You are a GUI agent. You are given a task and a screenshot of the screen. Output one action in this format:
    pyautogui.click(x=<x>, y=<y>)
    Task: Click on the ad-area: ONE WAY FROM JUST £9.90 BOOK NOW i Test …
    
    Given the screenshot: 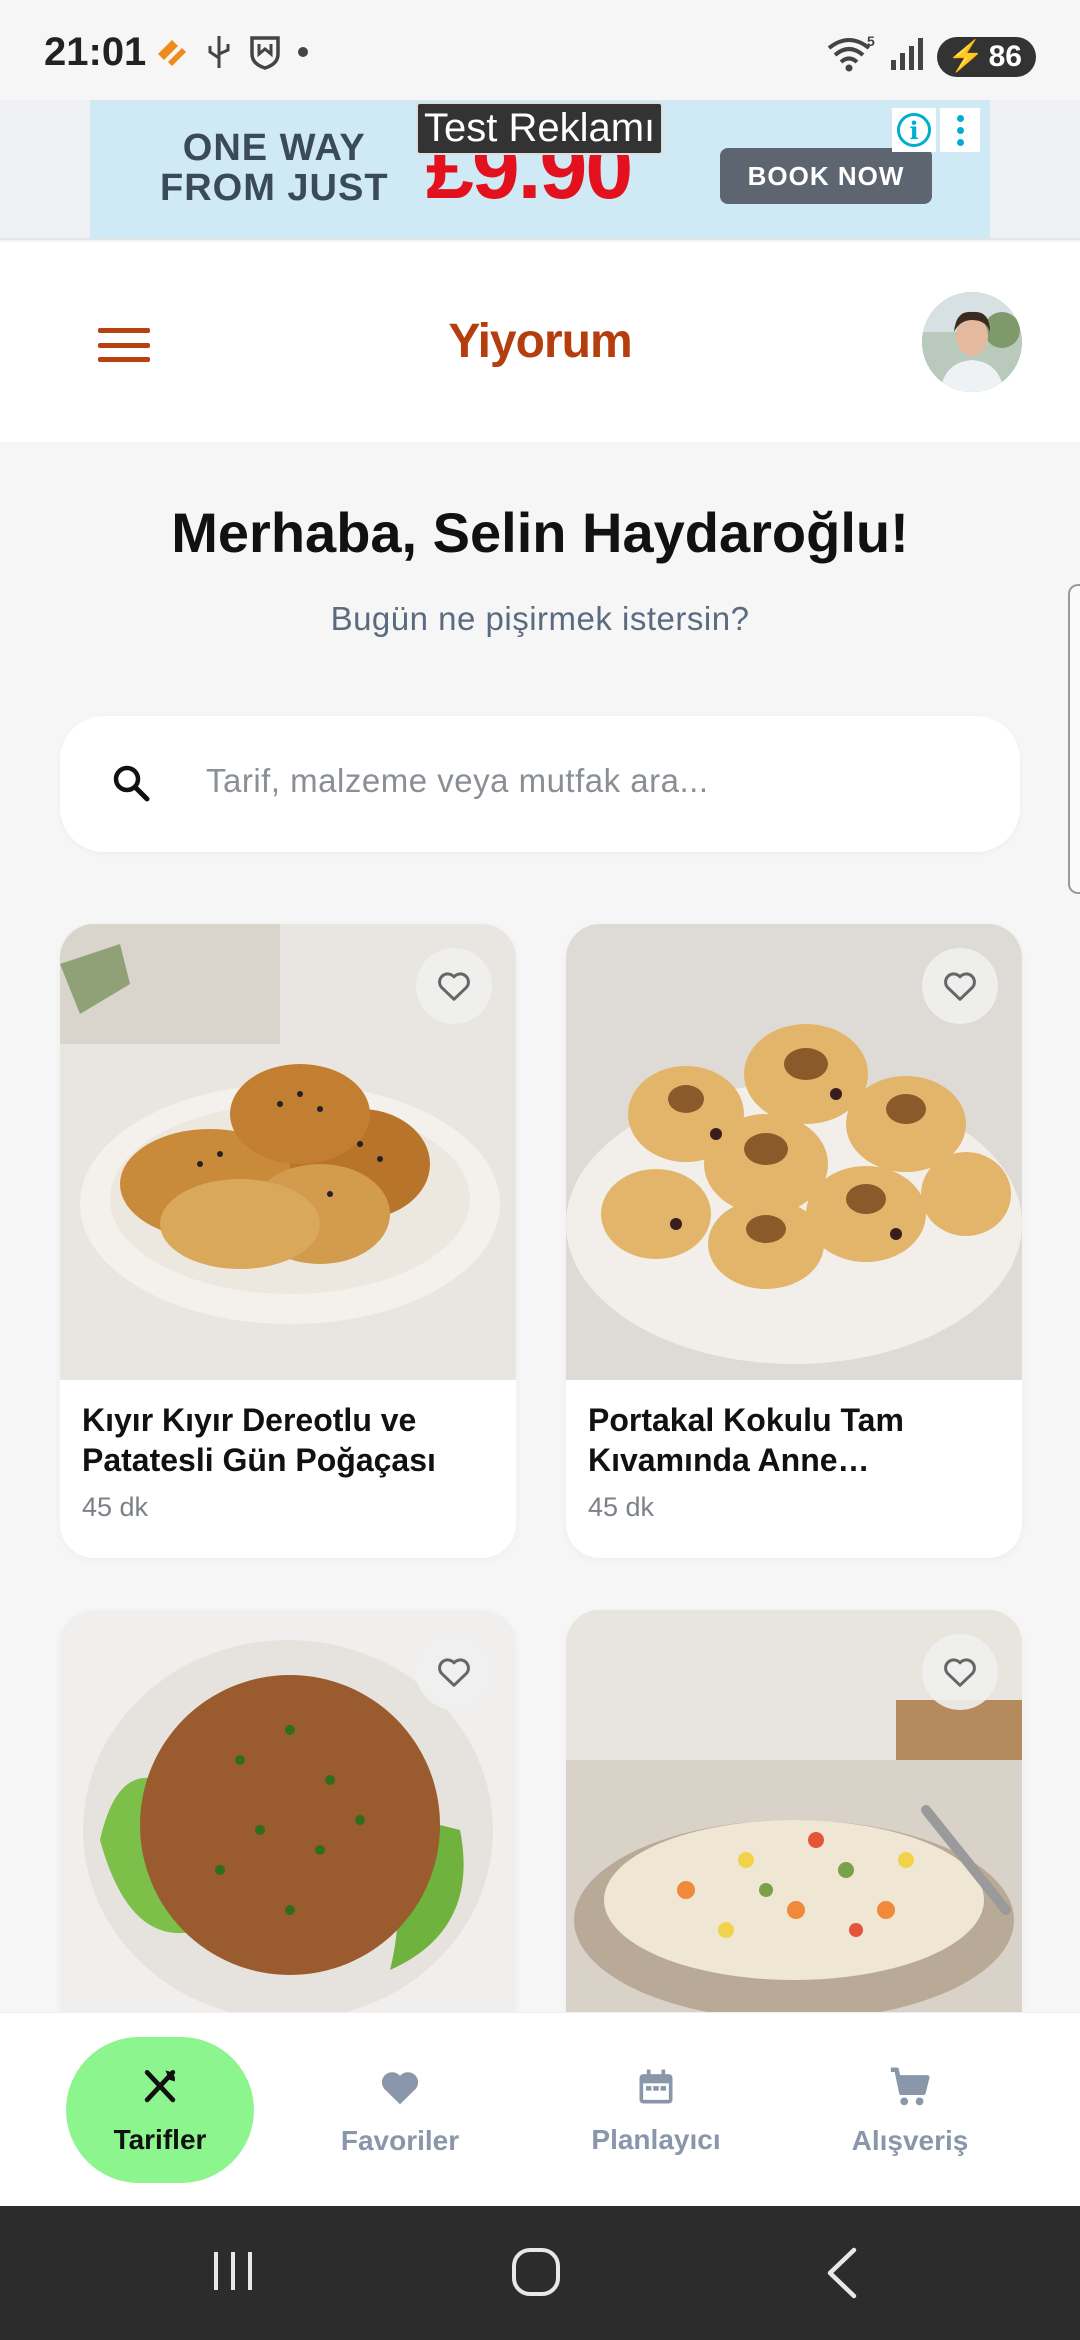 What is the action you would take?
    pyautogui.click(x=540, y=170)
    